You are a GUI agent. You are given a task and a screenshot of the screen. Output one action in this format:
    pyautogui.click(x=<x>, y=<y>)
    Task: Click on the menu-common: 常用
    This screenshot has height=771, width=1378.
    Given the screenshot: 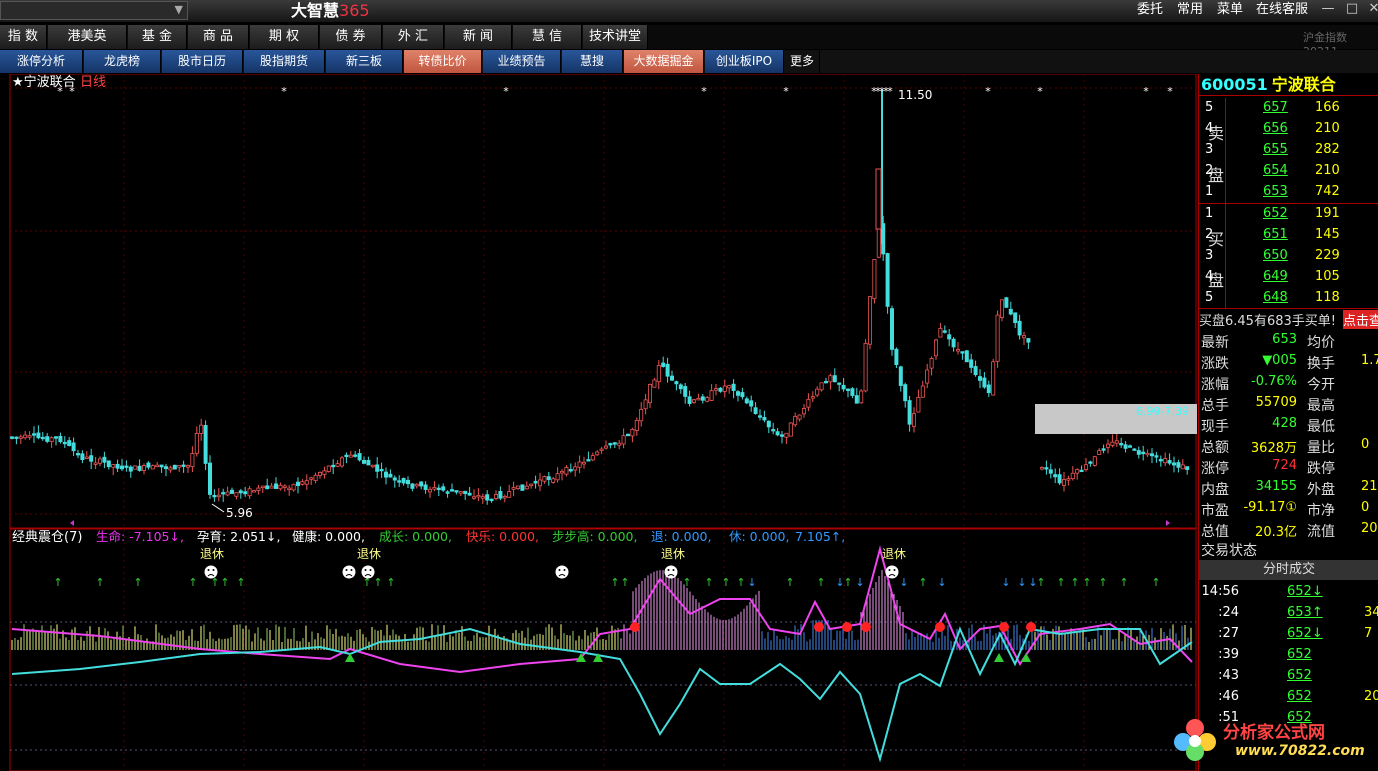 What is the action you would take?
    pyautogui.click(x=1190, y=10)
    